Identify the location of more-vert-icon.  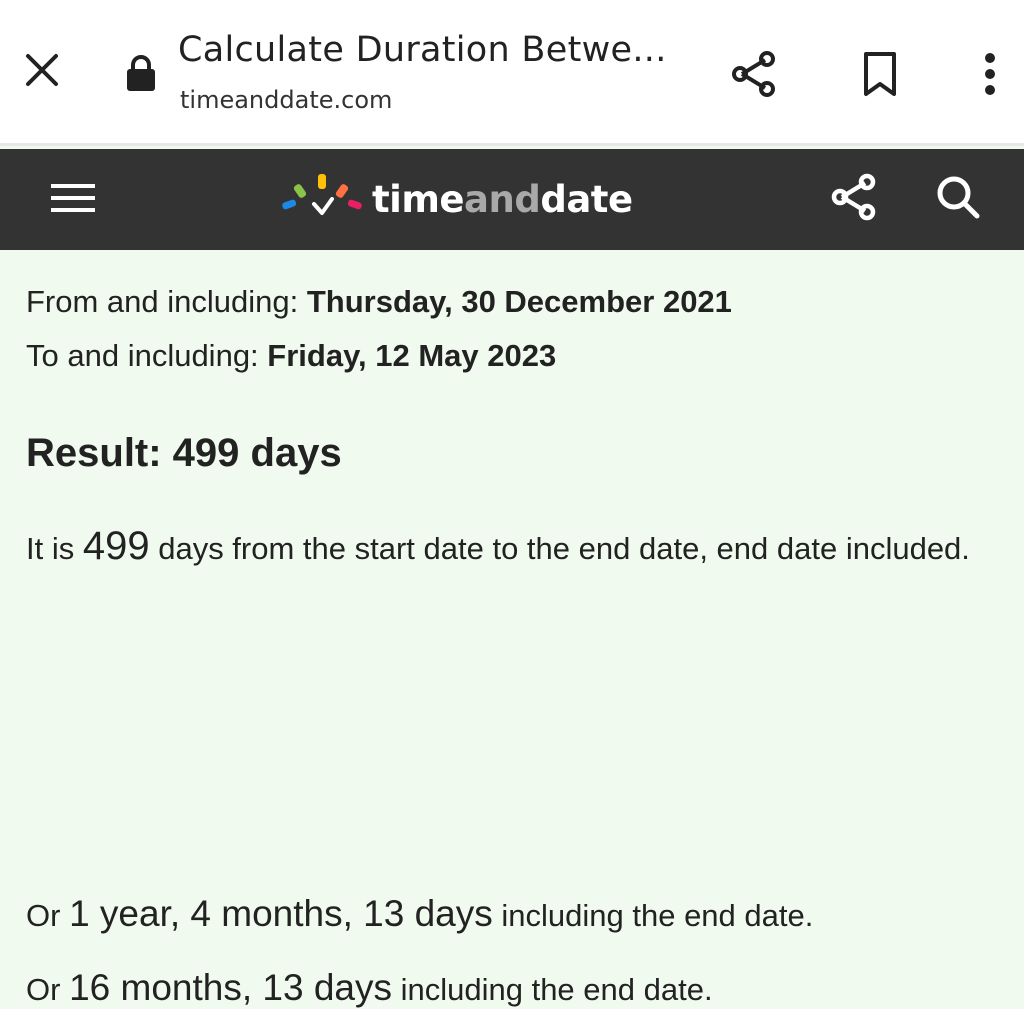
(990, 76).